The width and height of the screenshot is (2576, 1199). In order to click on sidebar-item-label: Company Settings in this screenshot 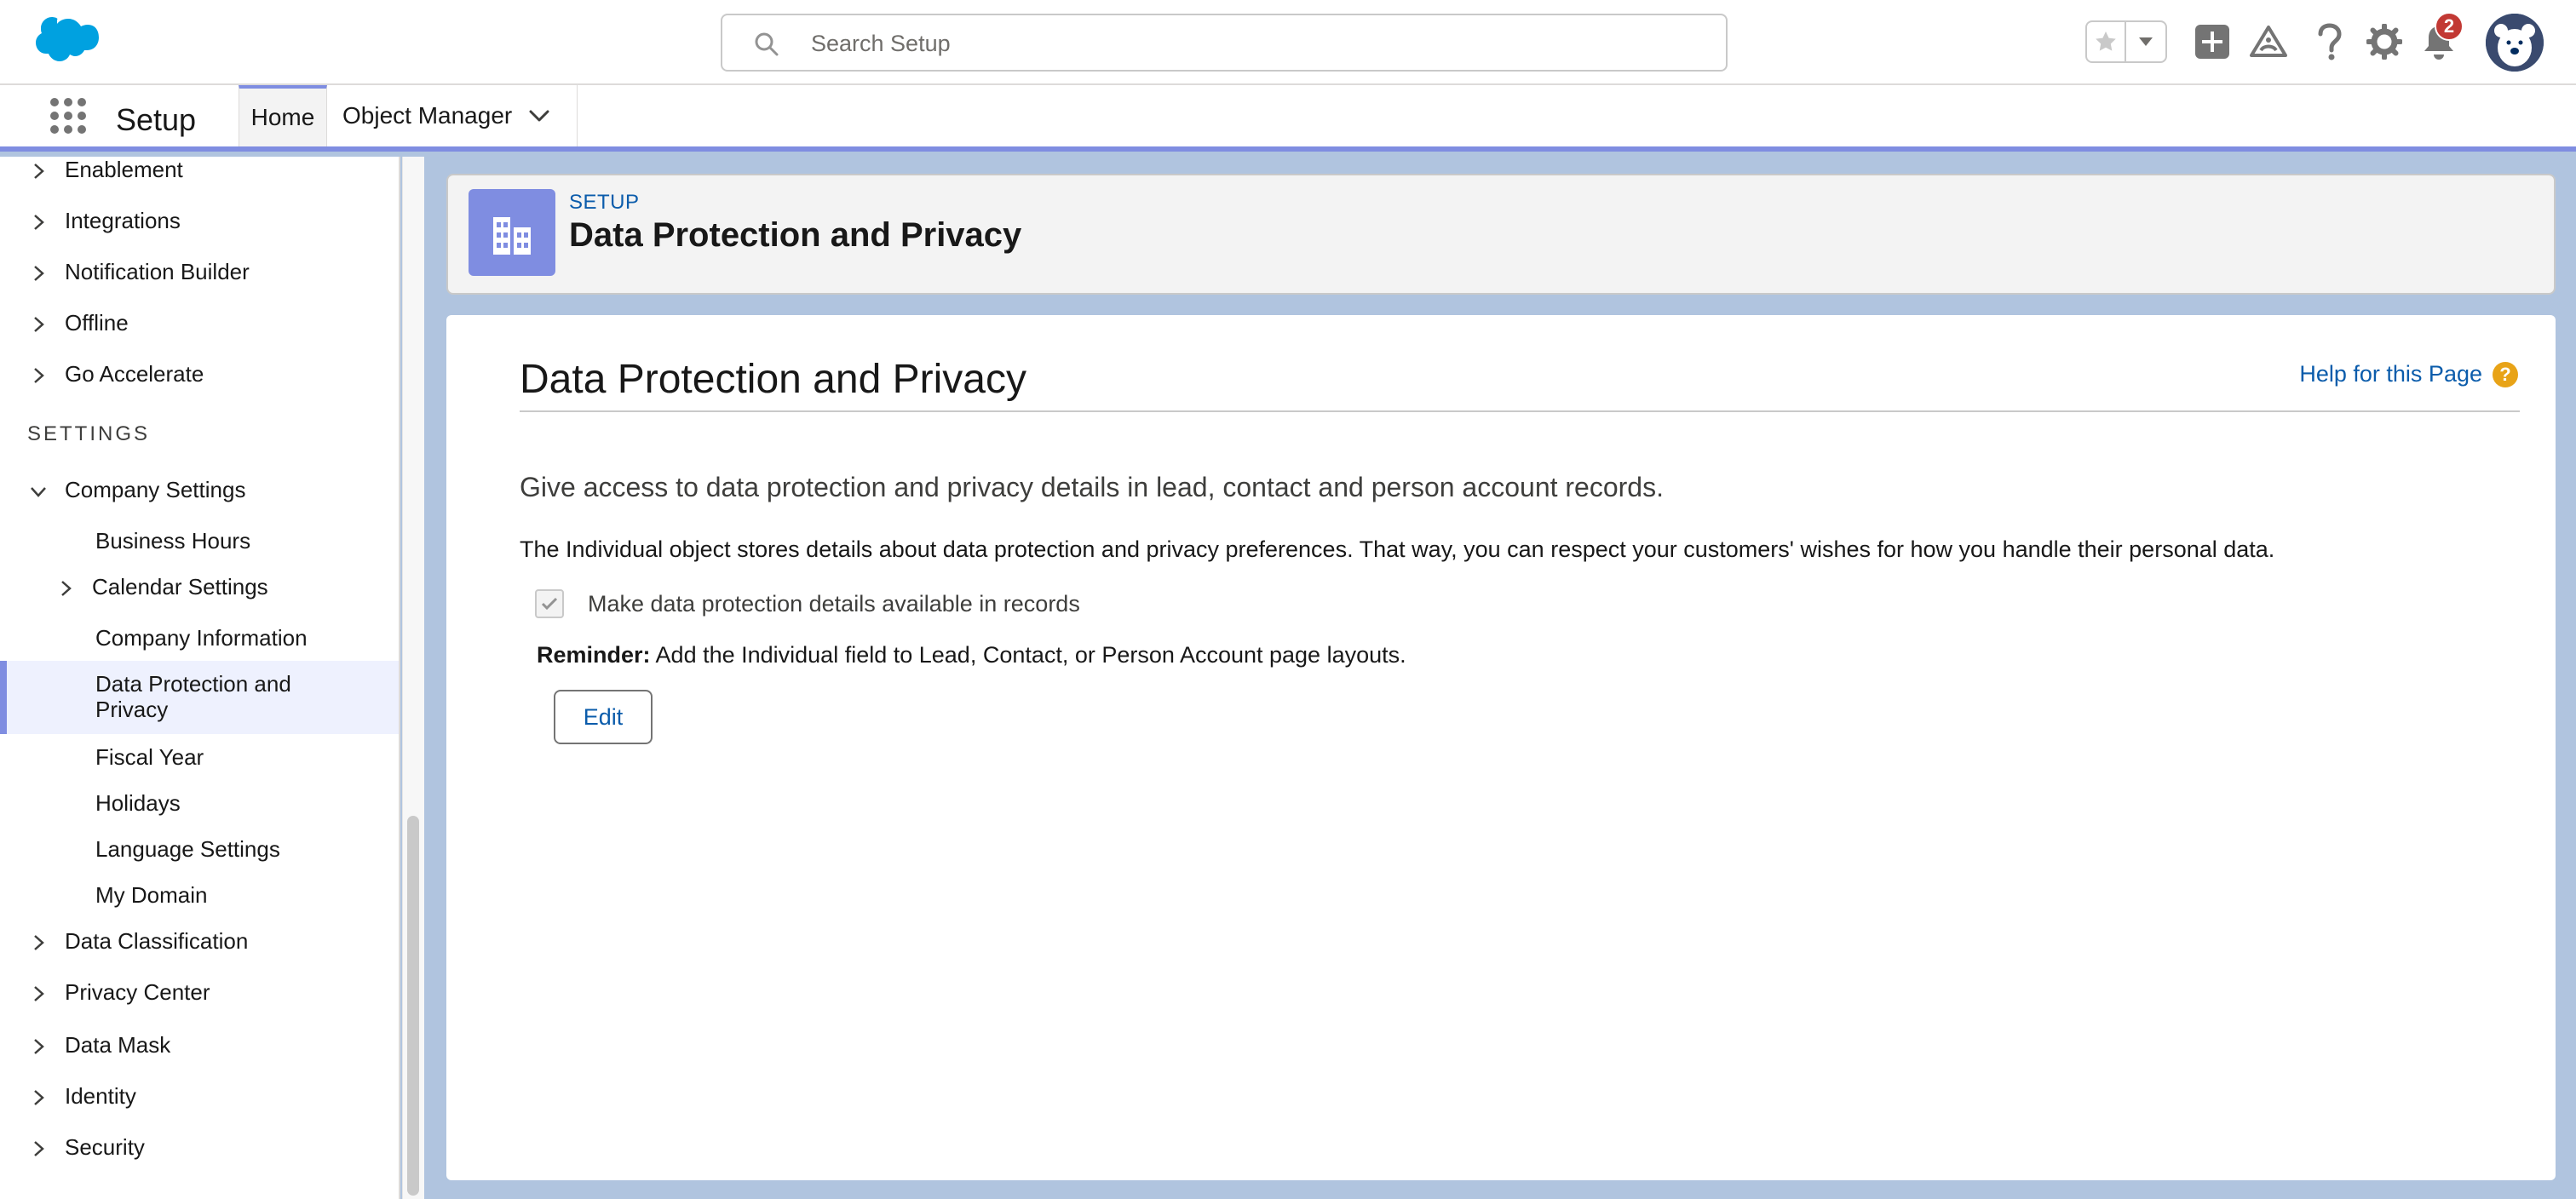, I will do `click(156, 490)`.